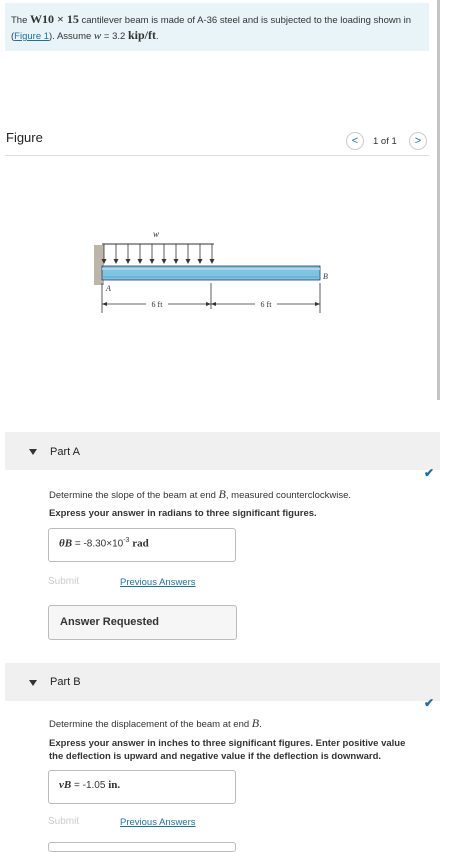 The width and height of the screenshot is (464, 852). What do you see at coordinates (70, 36) in the screenshot?
I see `problem-text-3: ). Assume` at bounding box center [70, 36].